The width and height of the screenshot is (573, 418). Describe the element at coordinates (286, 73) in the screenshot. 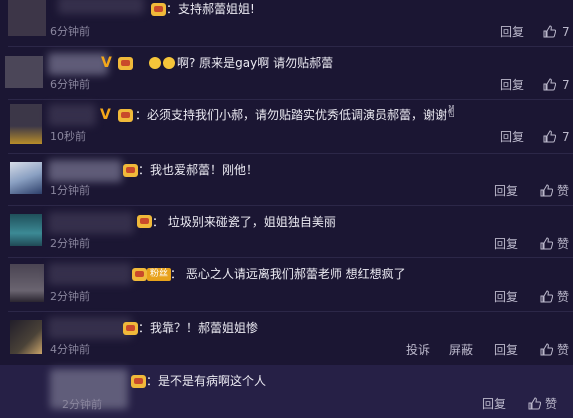

I see `comment-row: V 啊? 原来是gay啊 请勿贴郝蕾 6分钟前 回复 7` at that location.